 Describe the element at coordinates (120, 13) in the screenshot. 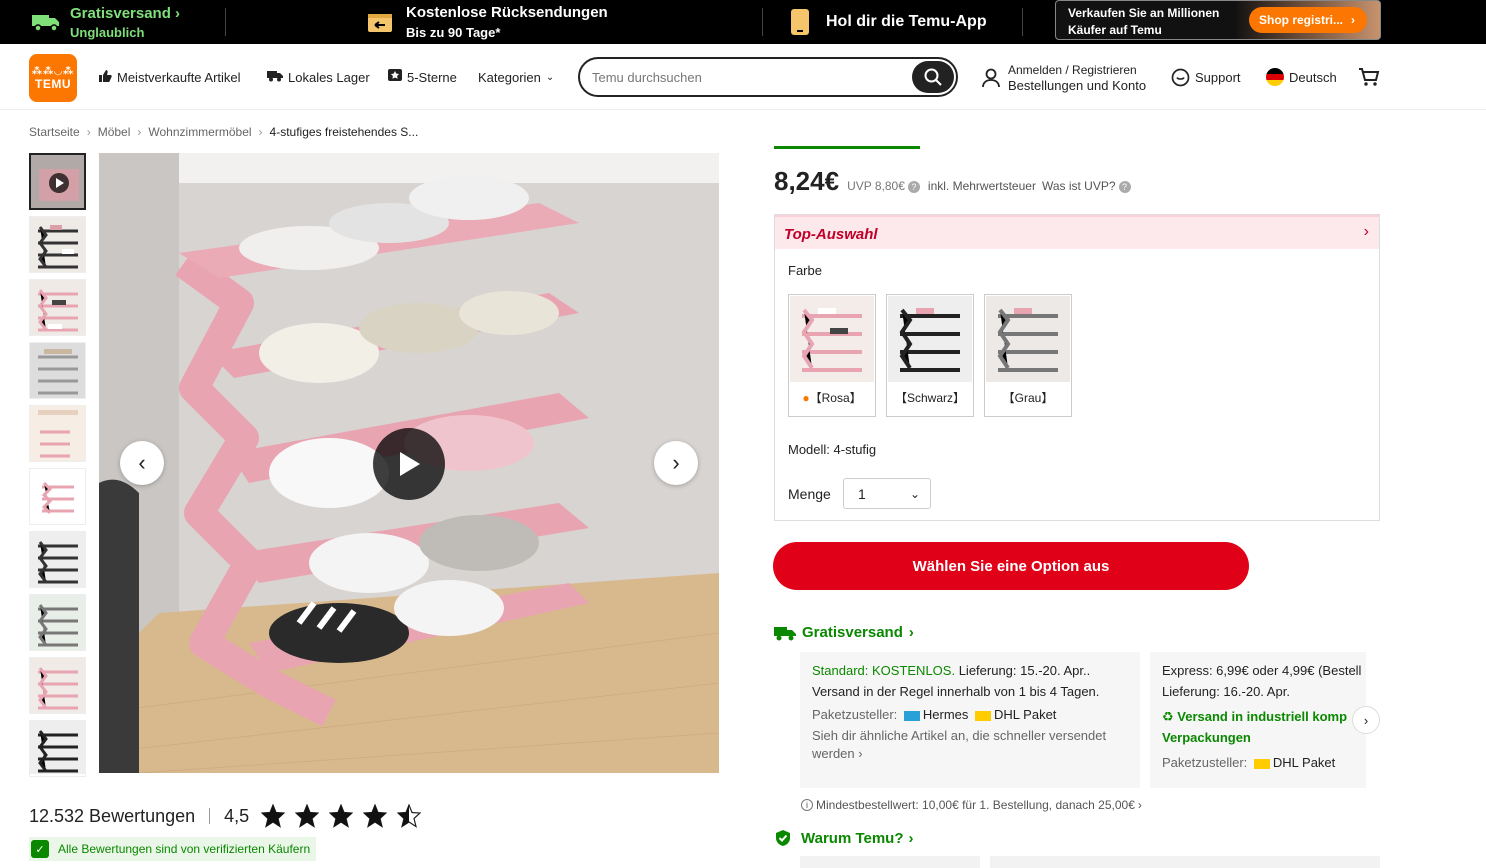

I see `promo-shipping-title: Gratisversand` at that location.